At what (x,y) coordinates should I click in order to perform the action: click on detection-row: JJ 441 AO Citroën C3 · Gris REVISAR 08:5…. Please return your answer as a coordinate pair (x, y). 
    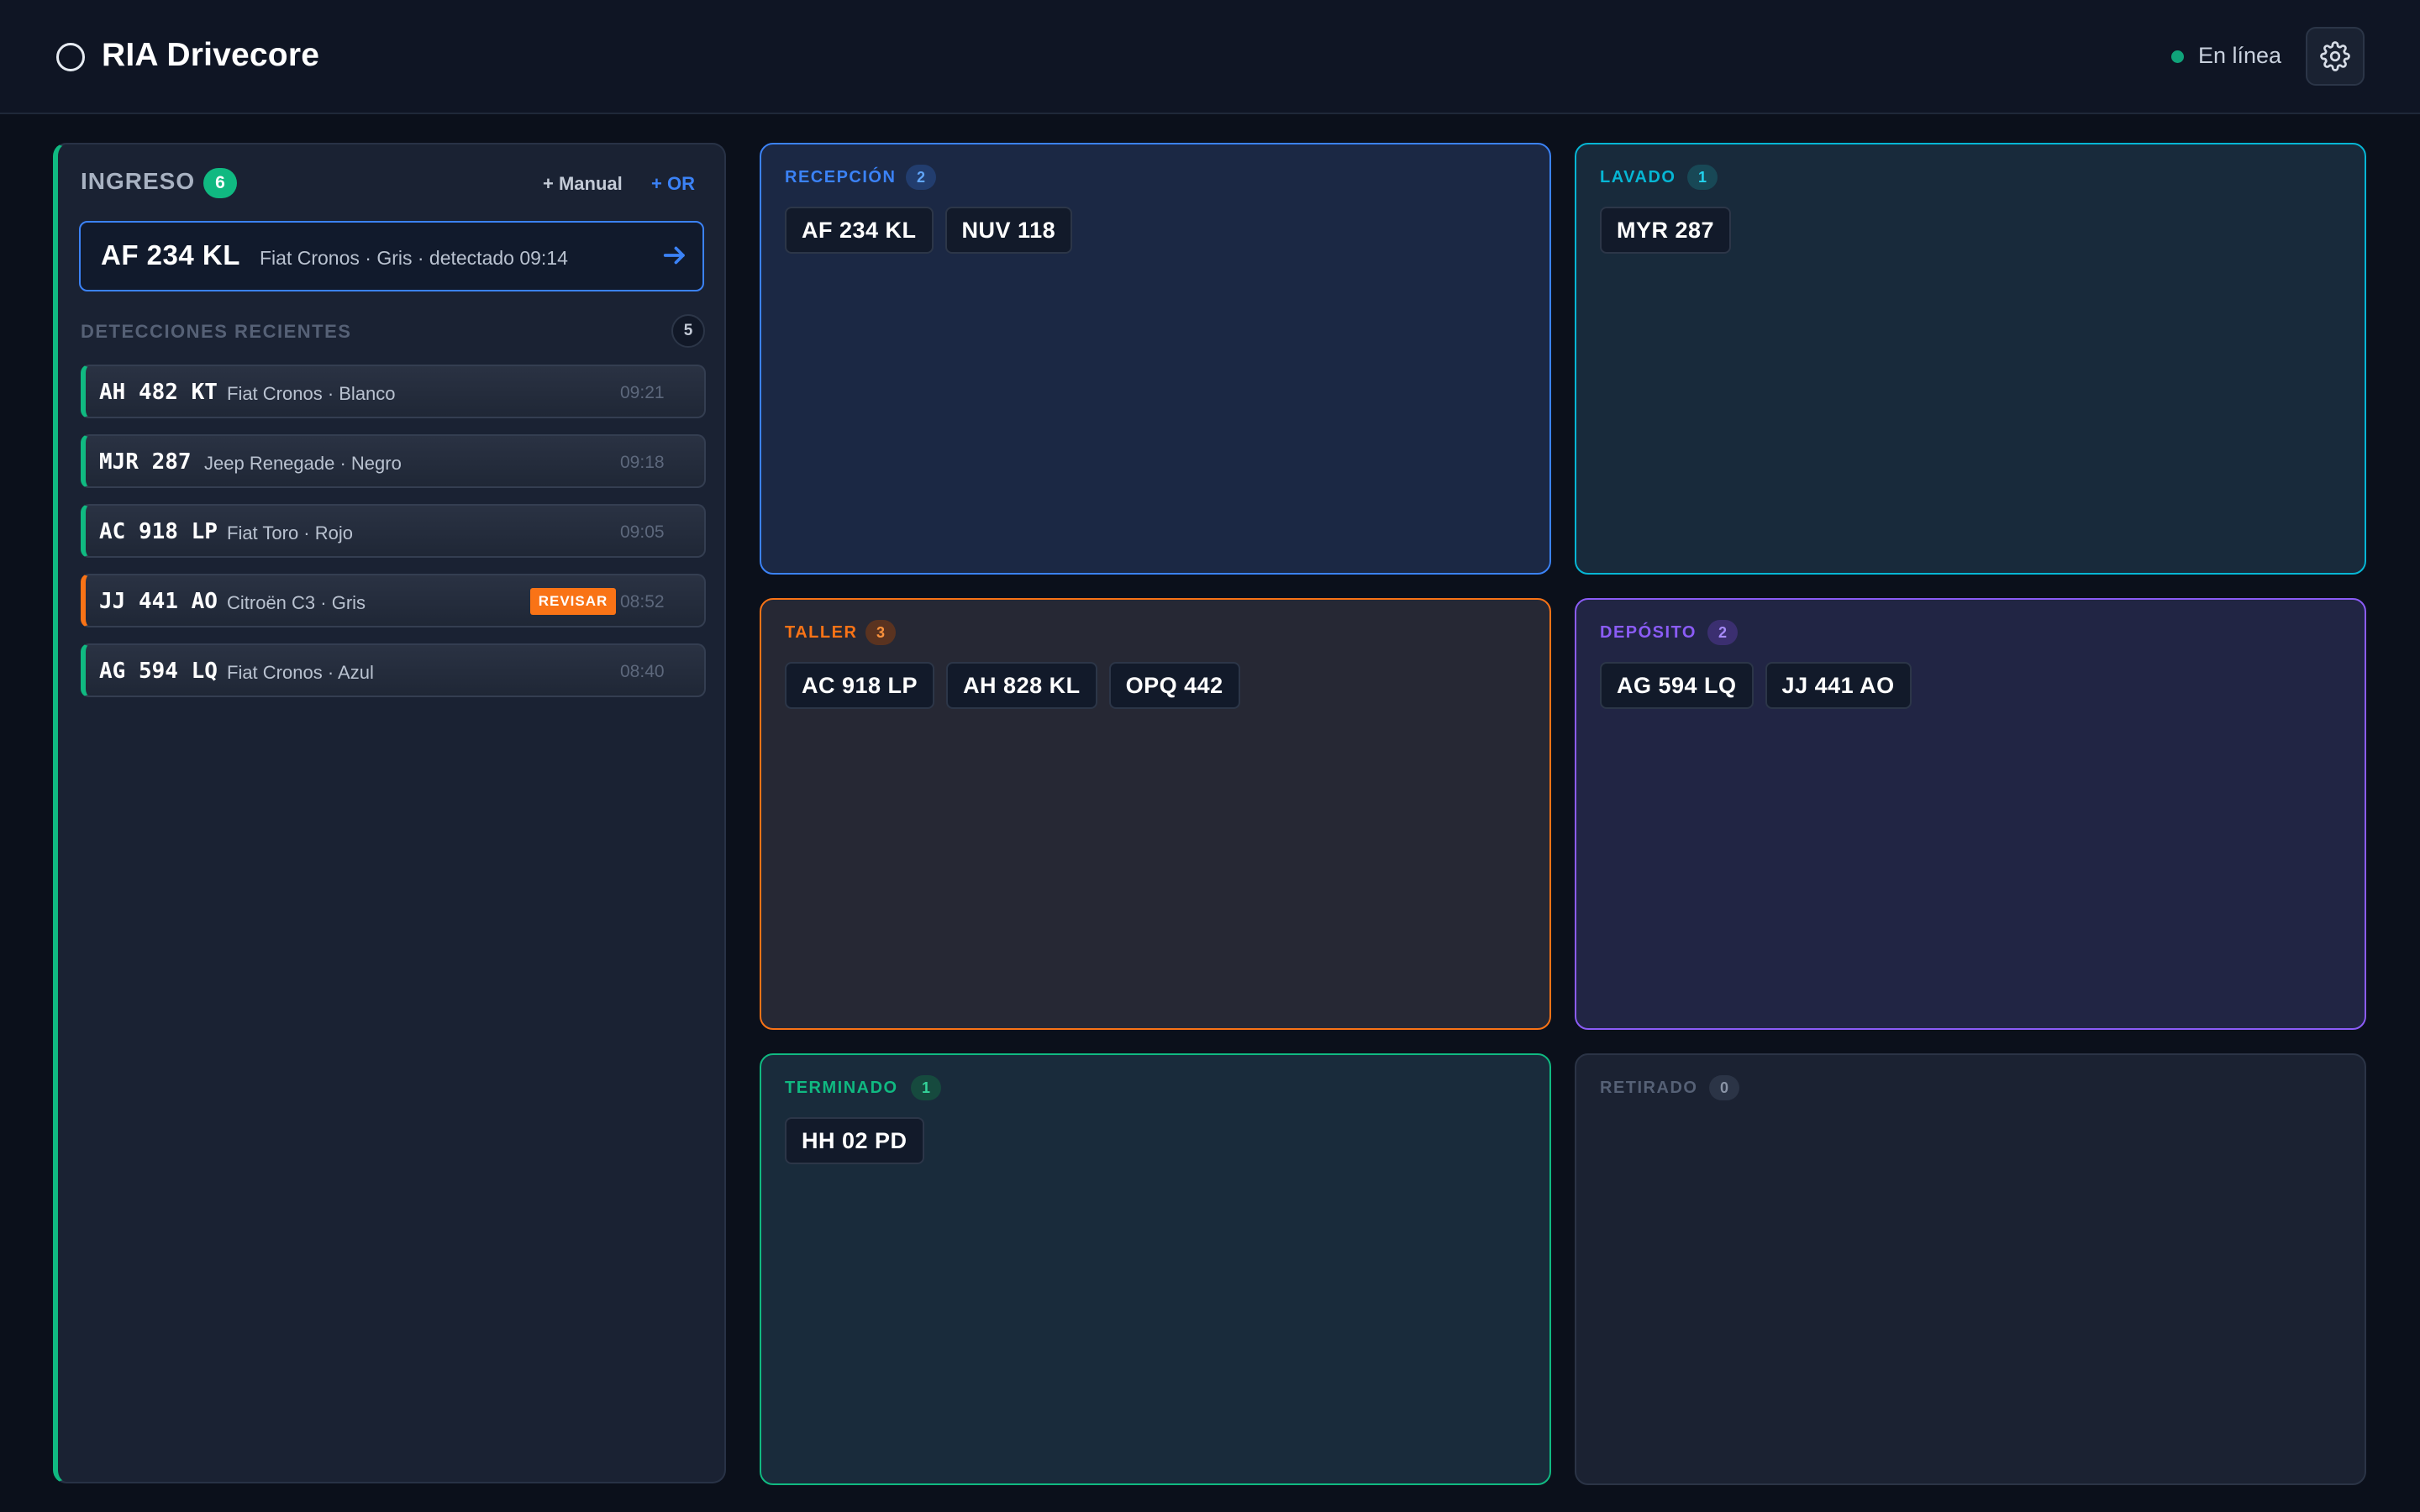
    Looking at the image, I should click on (393, 600).